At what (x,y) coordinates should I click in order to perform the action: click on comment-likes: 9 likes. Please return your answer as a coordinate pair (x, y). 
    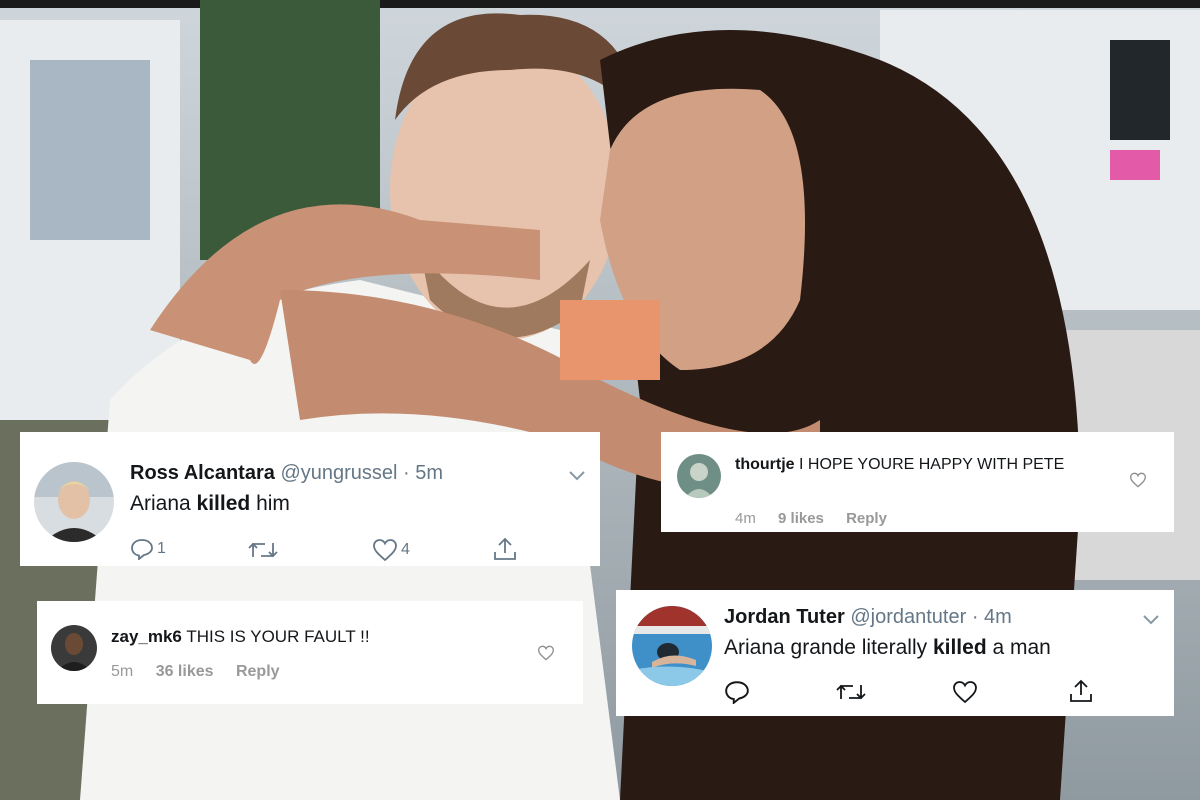
    Looking at the image, I should click on (801, 518).